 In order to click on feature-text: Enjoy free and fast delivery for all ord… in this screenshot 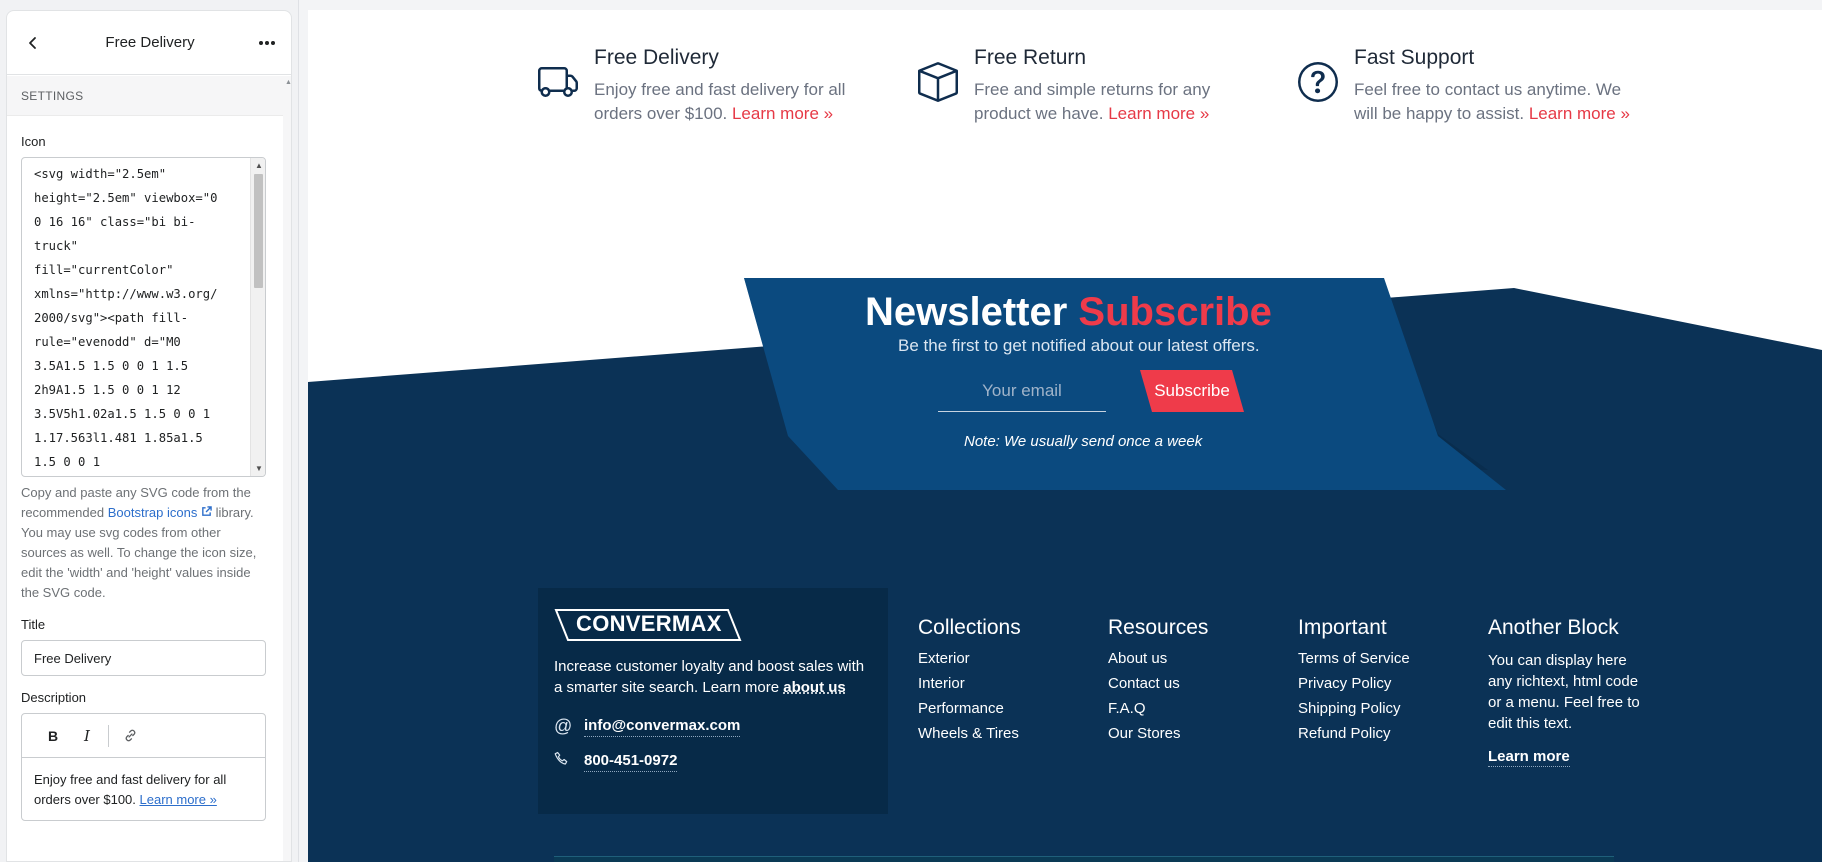, I will do `click(729, 102)`.